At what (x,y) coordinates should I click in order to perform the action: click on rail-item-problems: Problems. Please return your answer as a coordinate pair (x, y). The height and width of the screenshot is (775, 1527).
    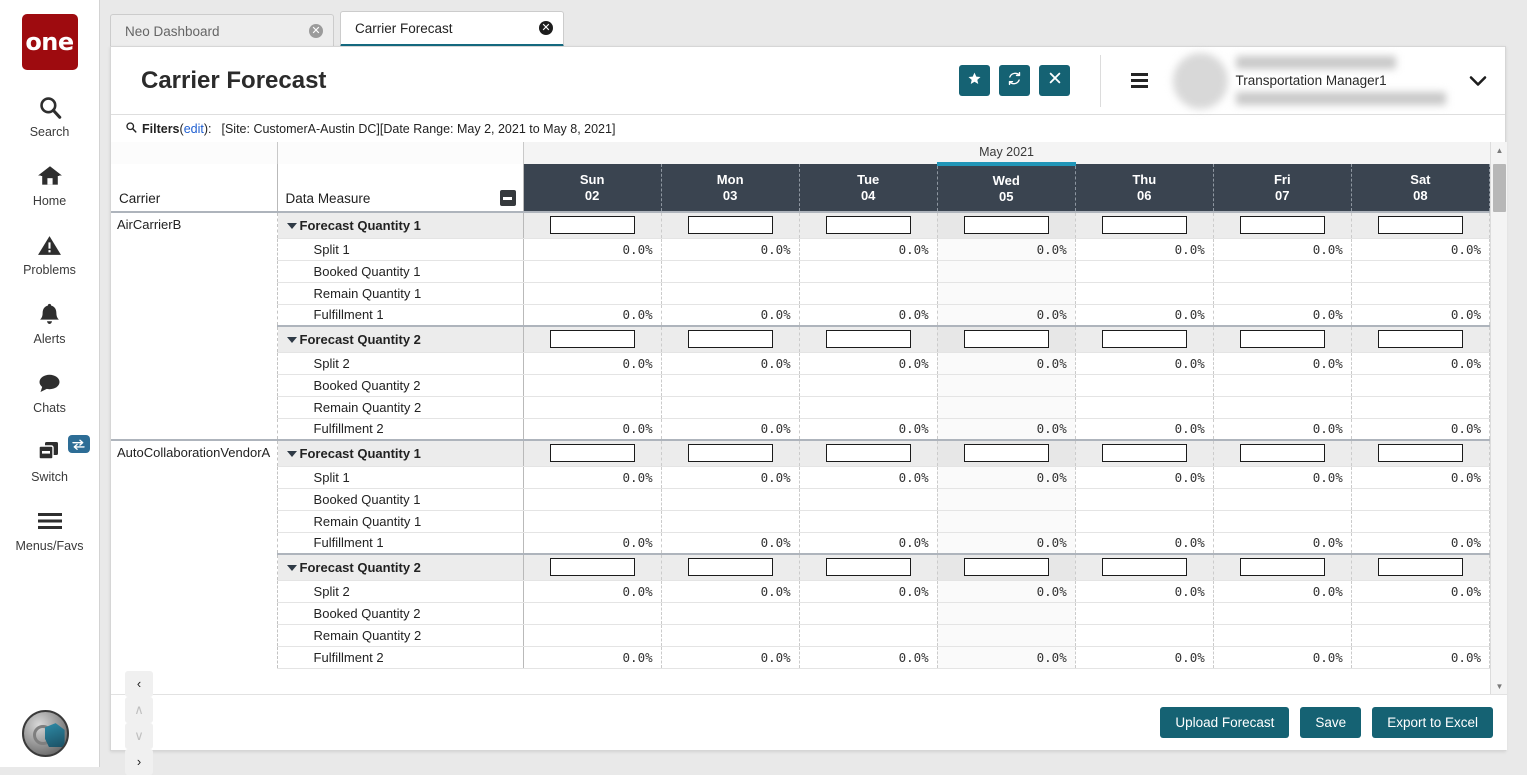
    Looking at the image, I should click on (50, 253).